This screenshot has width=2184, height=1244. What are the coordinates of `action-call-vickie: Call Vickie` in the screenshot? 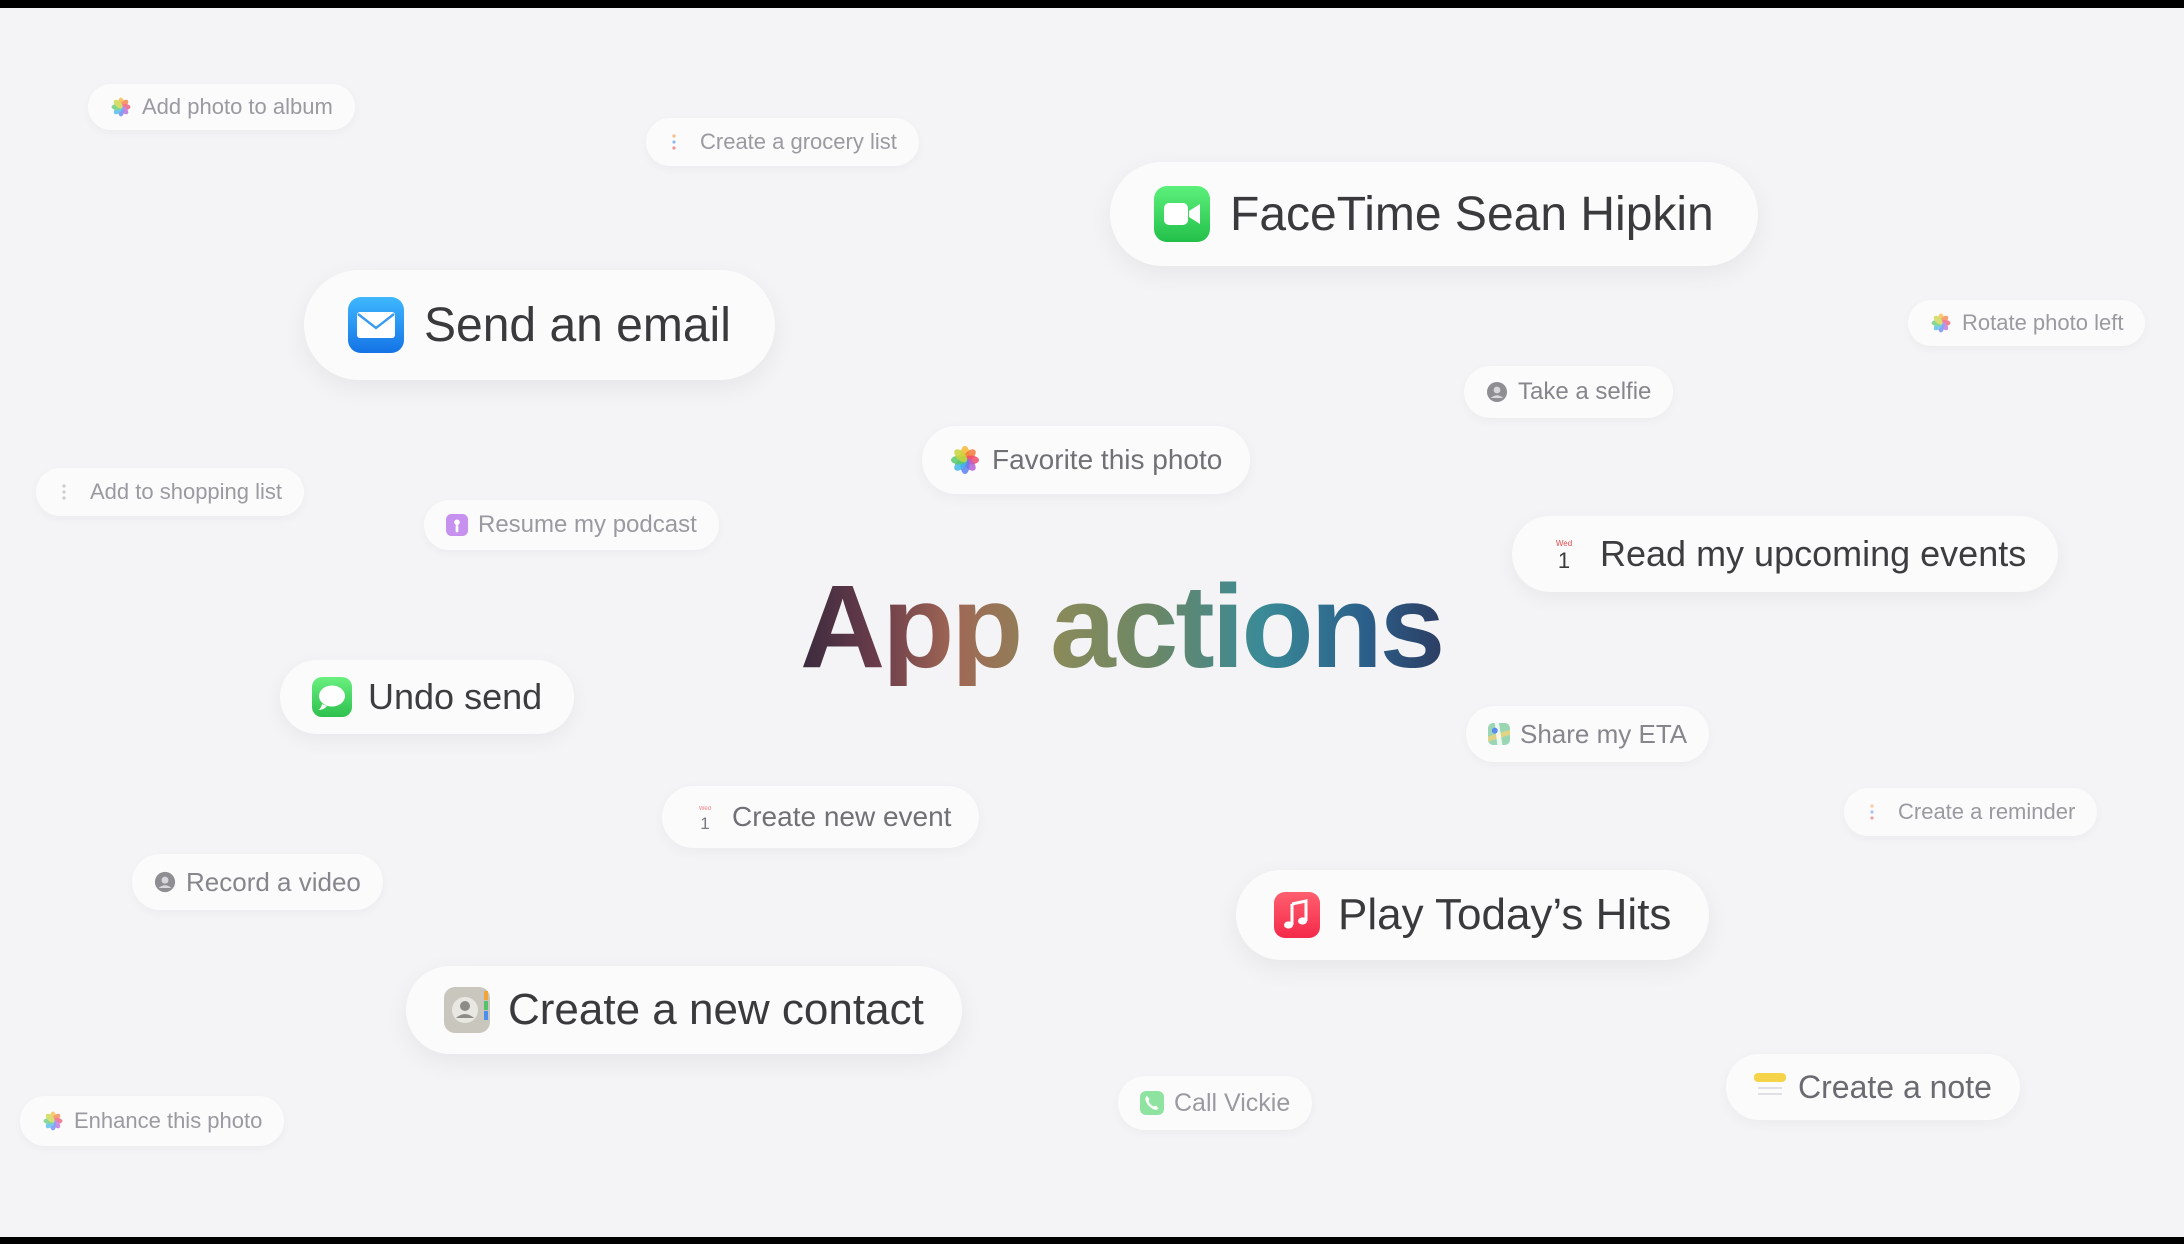 It's located at (1215, 1103).